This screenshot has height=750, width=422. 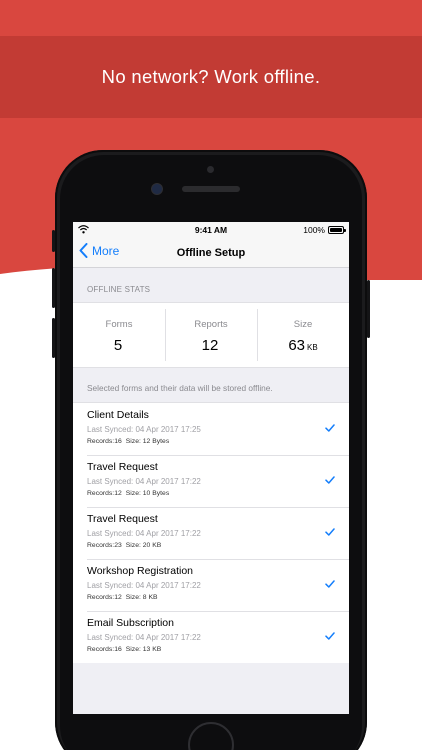 What do you see at coordinates (303, 345) in the screenshot?
I see `stat-value: 63 KB` at bounding box center [303, 345].